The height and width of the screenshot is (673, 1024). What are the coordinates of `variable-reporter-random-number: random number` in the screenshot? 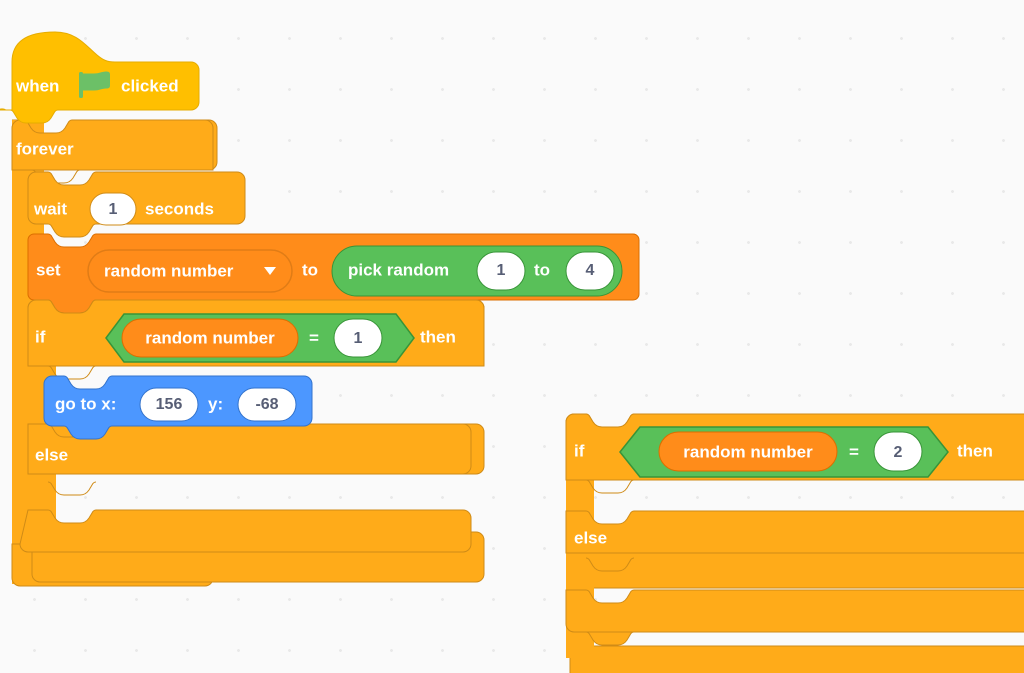 It's located at (210, 338).